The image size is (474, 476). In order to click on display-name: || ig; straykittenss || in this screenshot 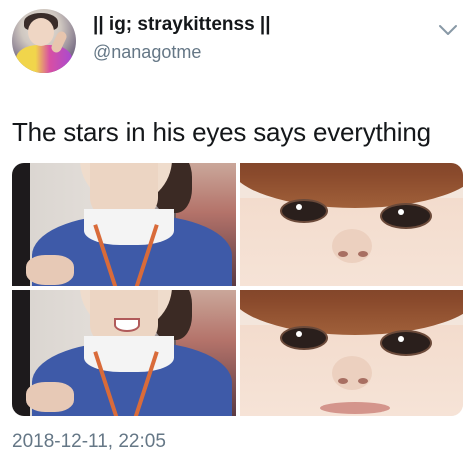, I will do `click(182, 25)`.